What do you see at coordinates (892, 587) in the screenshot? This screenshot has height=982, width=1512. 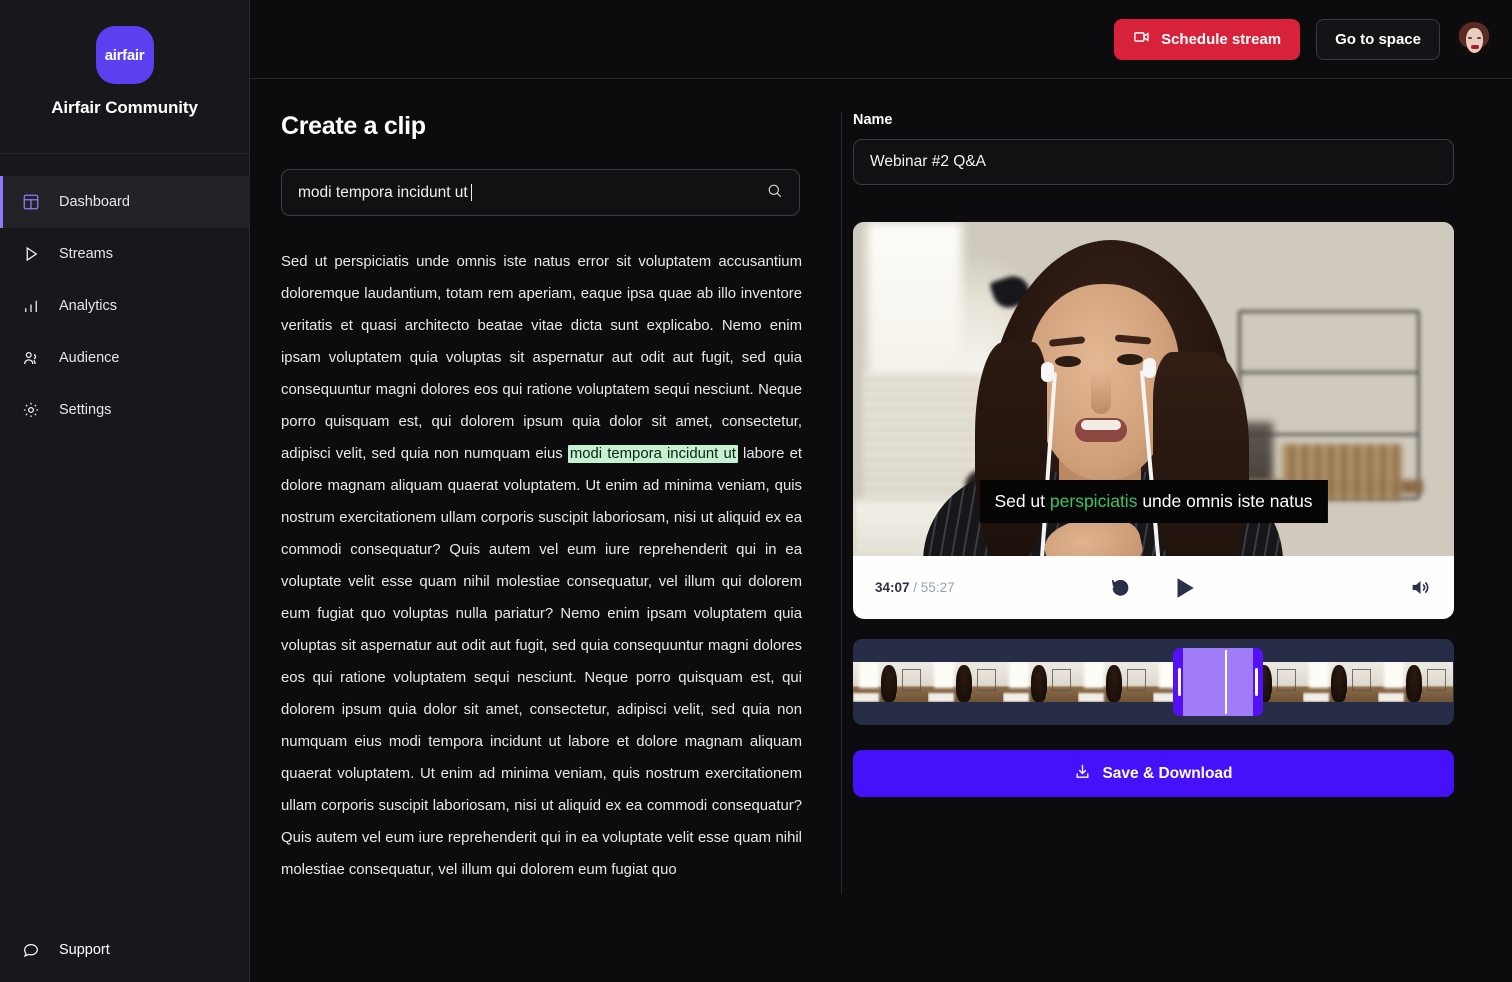 I see `current-time: 34:07` at bounding box center [892, 587].